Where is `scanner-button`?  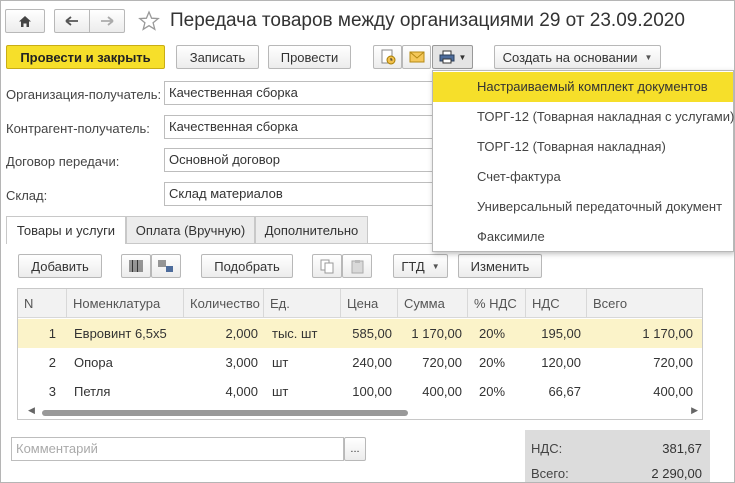
scanner-button is located at coordinates (166, 266).